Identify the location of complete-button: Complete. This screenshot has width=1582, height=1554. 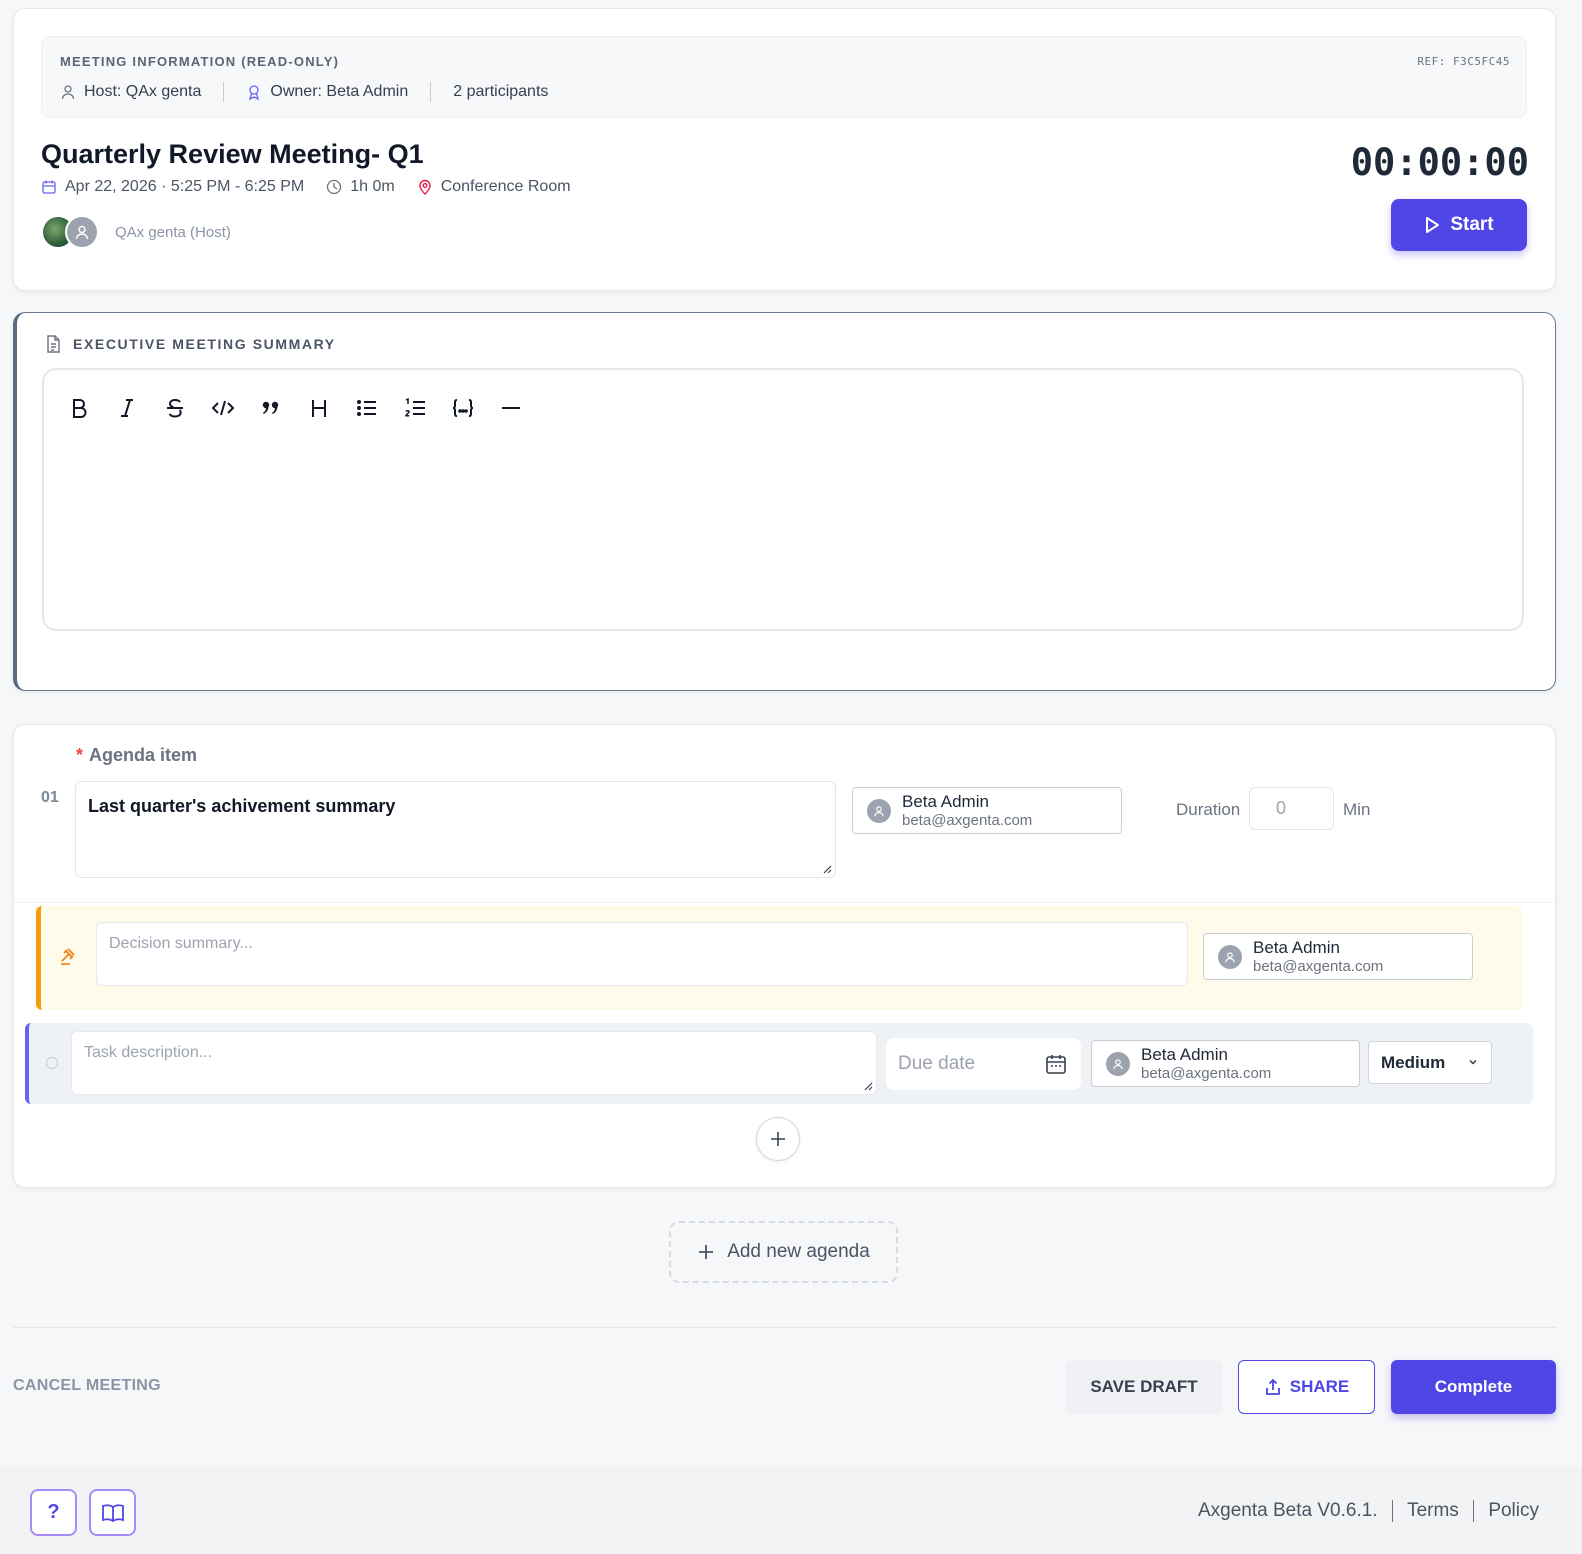
(1473, 1387).